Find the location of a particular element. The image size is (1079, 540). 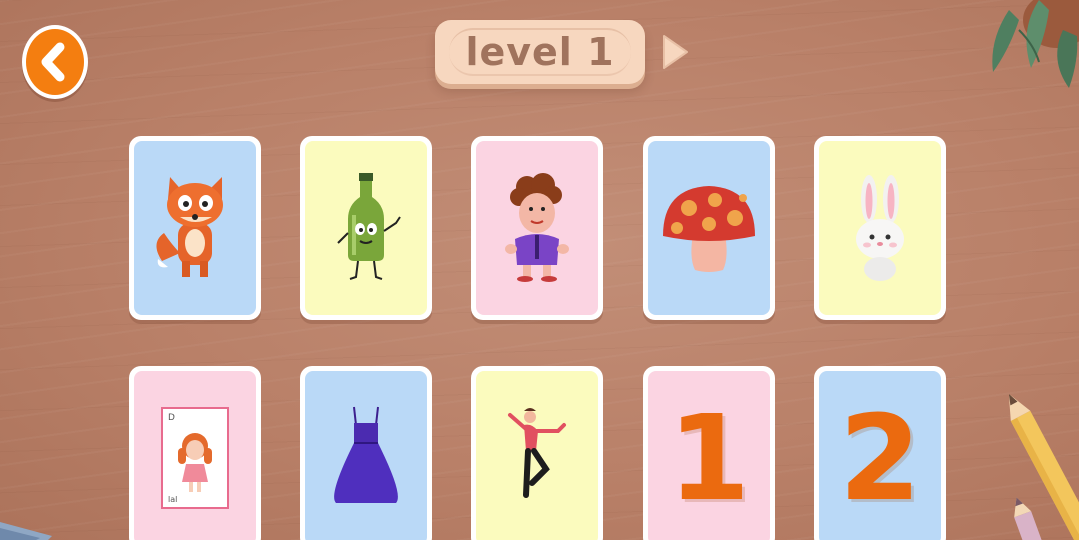

number-one-icon: 1 is located at coordinates (709, 458).